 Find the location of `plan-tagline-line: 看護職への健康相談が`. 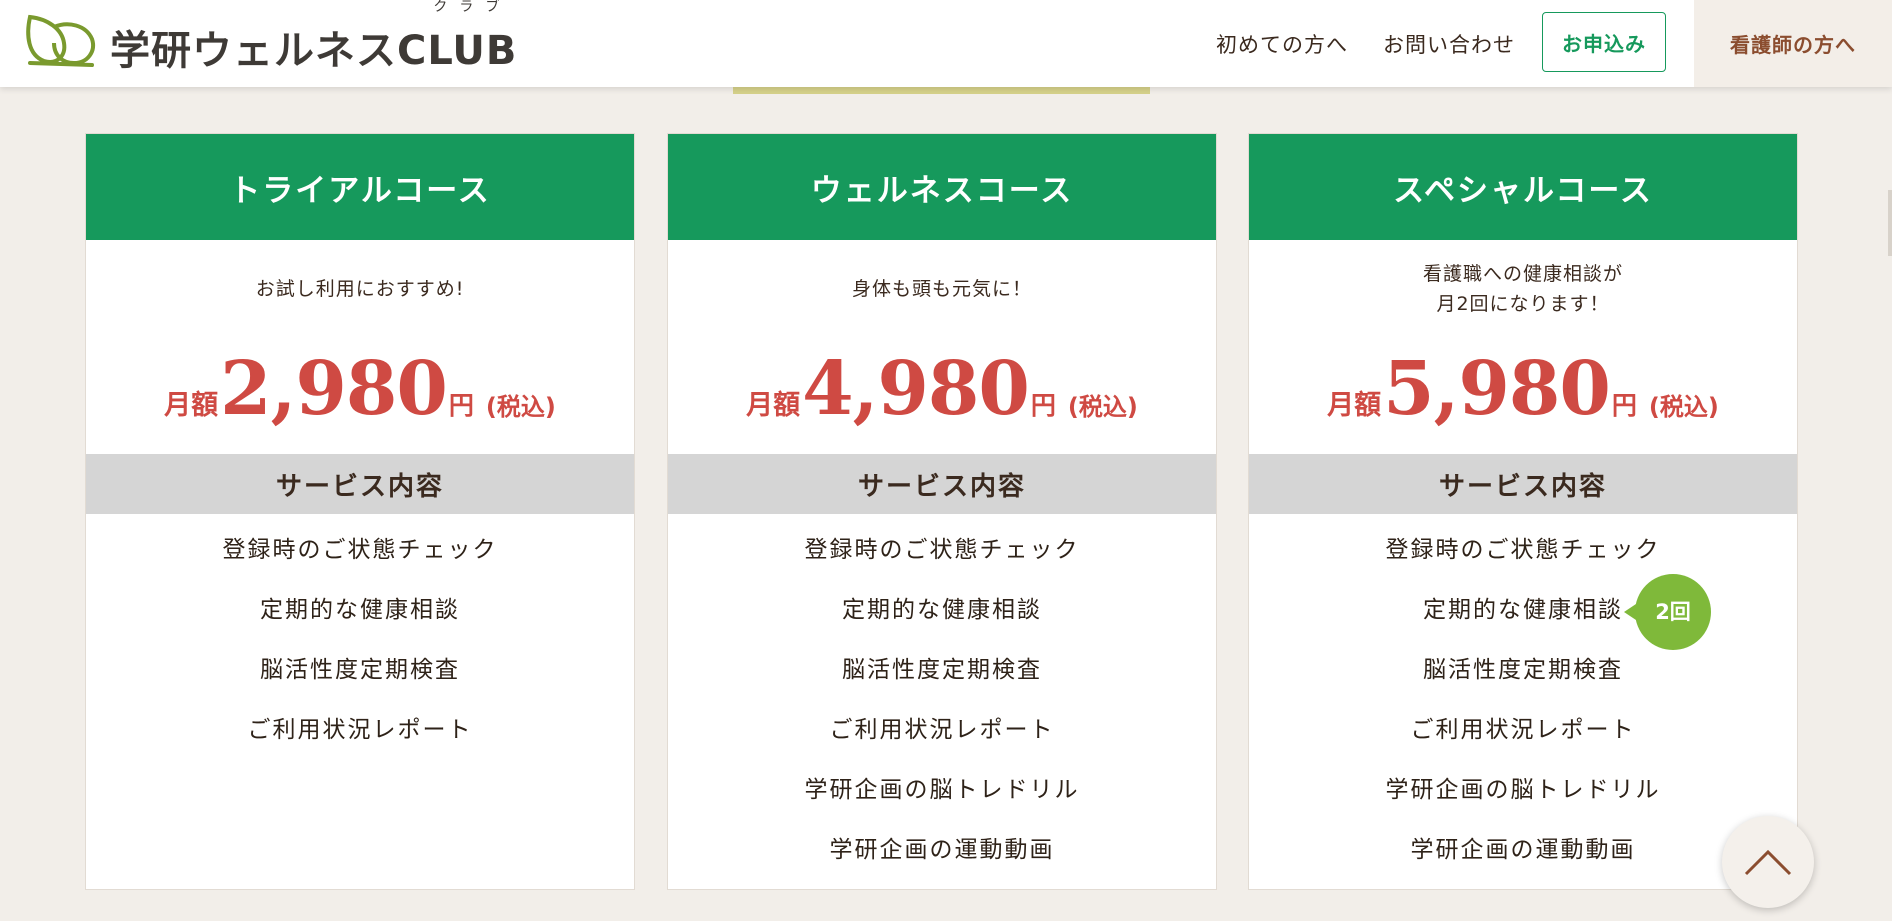

plan-tagline-line: 看護職への健康相談が is located at coordinates (1522, 274).